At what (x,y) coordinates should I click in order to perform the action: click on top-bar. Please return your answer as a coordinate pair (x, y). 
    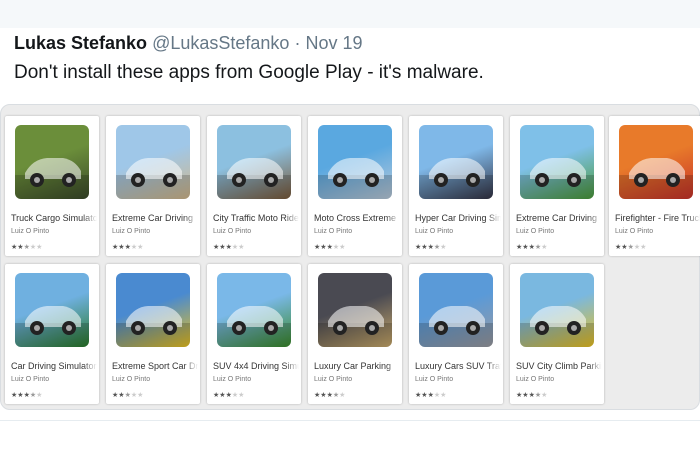
    Looking at the image, I should click on (350, 14).